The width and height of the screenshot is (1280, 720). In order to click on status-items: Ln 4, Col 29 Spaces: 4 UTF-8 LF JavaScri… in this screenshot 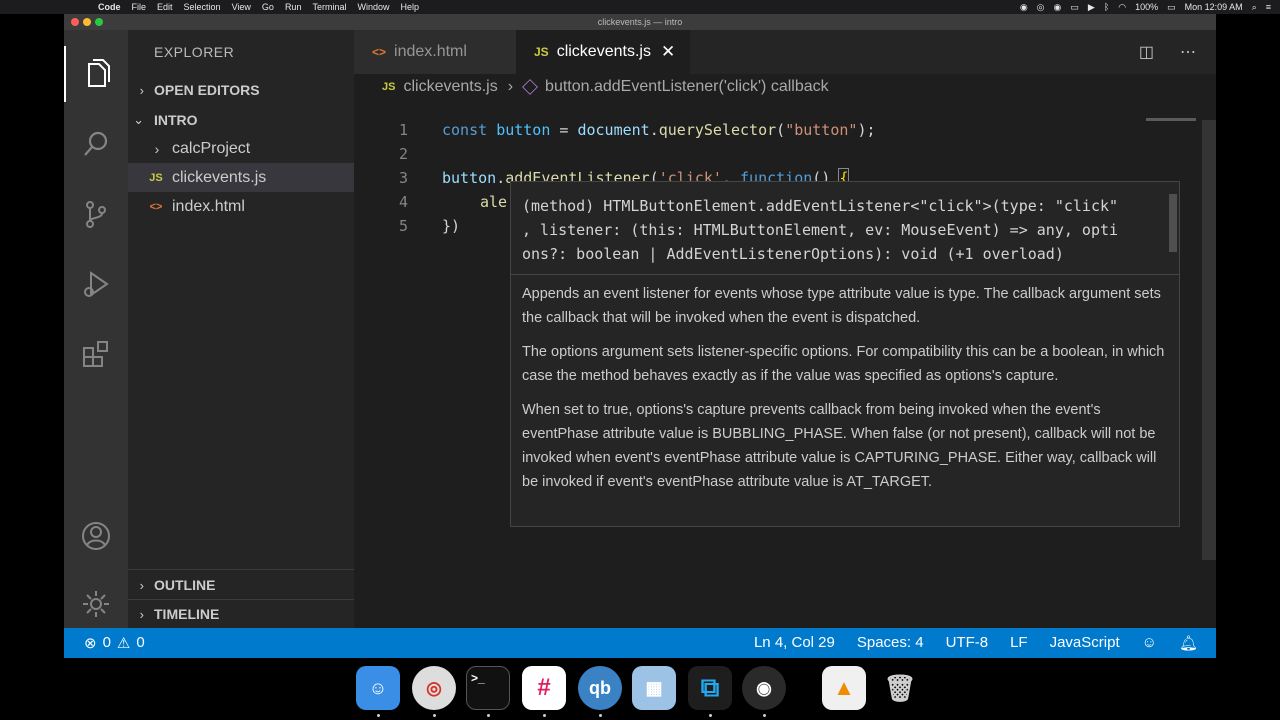, I will do `click(976, 643)`.